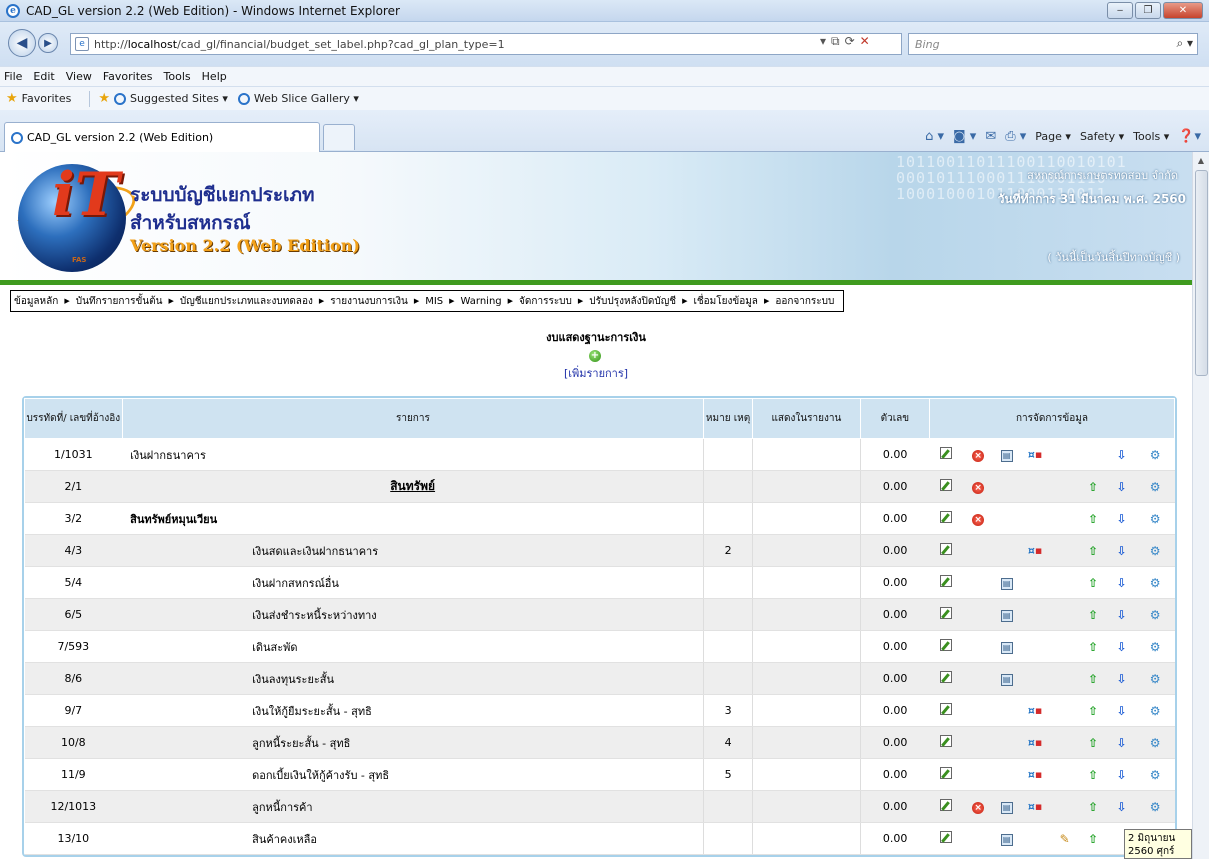 The height and width of the screenshot is (859, 1209). I want to click on menu-financial-report: รายงานงบการเงิน, so click(369, 301).